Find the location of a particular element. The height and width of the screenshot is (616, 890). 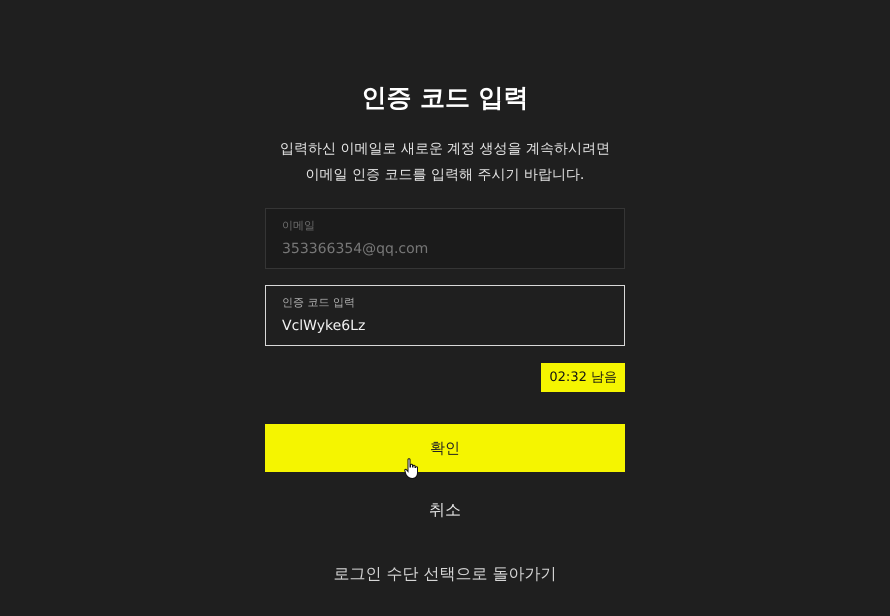

timer-badge: 02:32 남음 is located at coordinates (583, 377).